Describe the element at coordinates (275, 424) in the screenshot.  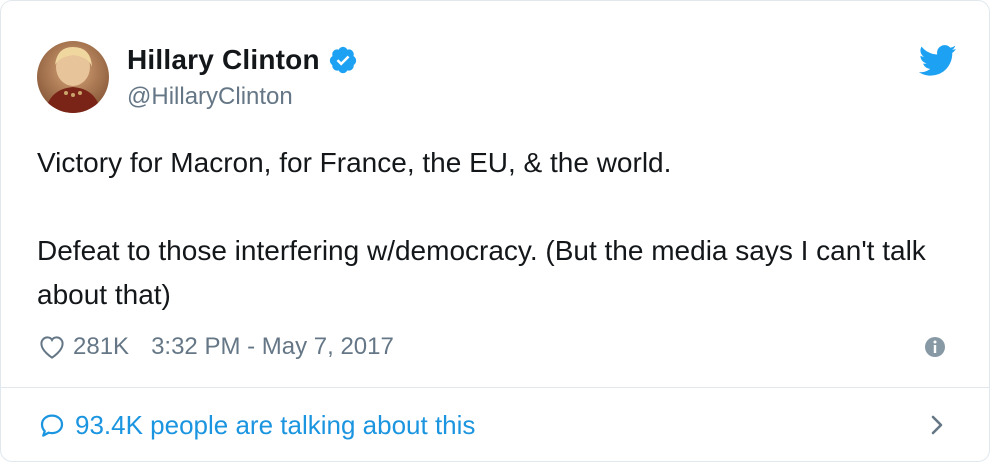
I see `talking-about-label: 93.4K people are talking about this` at that location.